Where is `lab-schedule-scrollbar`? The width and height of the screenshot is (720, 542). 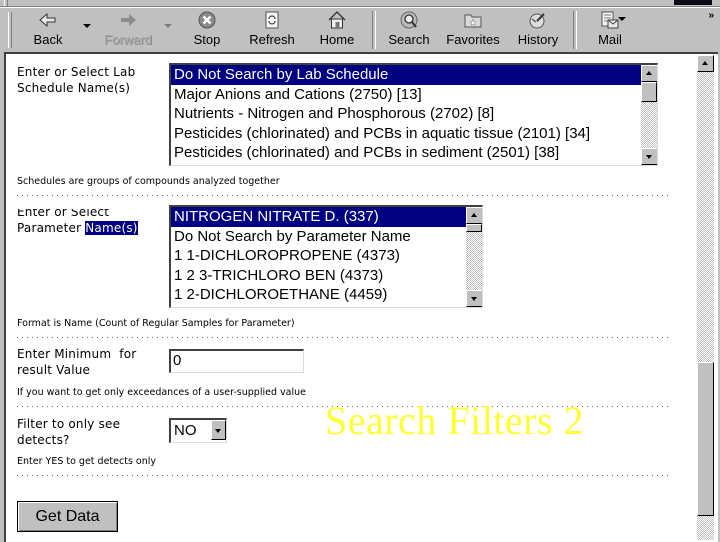
lab-schedule-scrollbar is located at coordinates (649, 115).